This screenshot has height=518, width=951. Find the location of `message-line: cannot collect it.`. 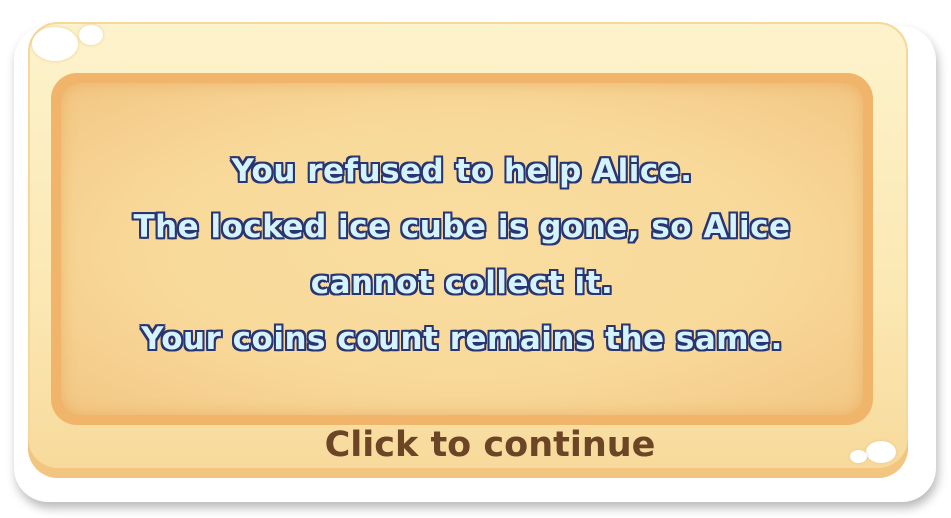

message-line: cannot collect it. is located at coordinates (462, 283).